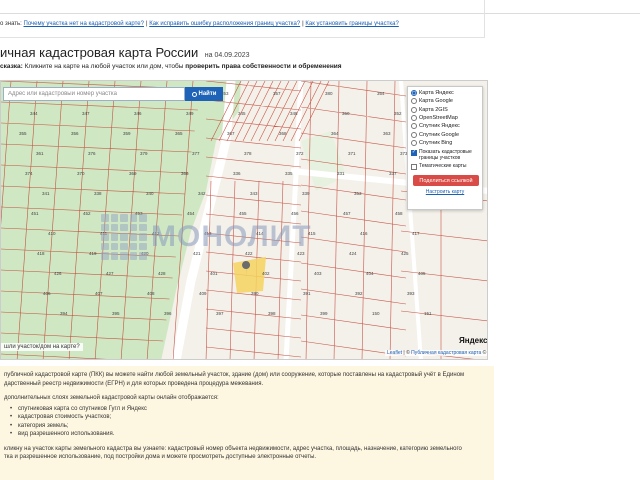  What do you see at coordinates (29, 173) in the screenshot?
I see `parcel-label: 374` at bounding box center [29, 173].